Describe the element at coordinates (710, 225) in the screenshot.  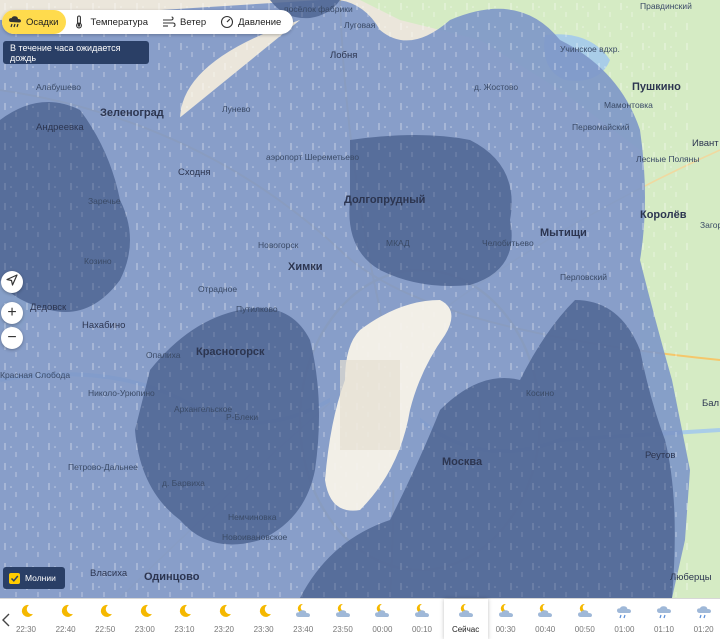
I see `label-zagorye: Загор` at that location.